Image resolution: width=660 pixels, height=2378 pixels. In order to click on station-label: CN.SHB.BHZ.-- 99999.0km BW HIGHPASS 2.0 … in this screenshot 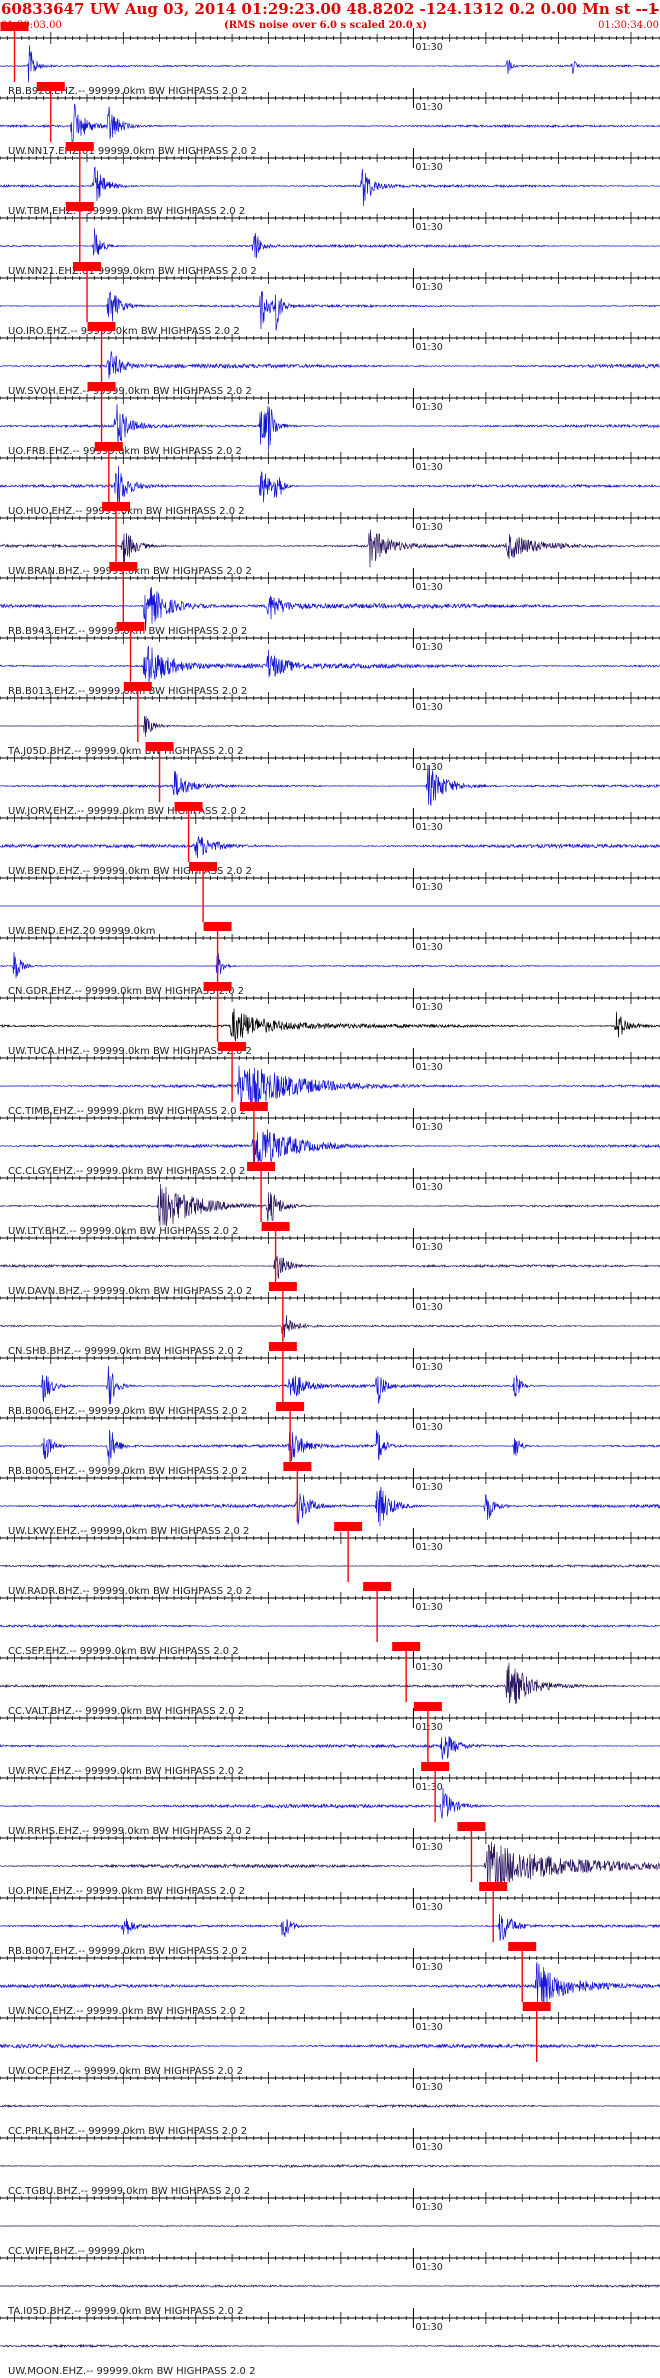, I will do `click(125, 1351)`.